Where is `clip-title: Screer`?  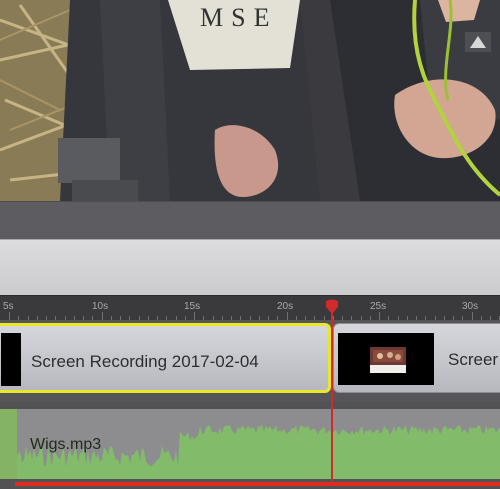 clip-title: Screer is located at coordinates (473, 359).